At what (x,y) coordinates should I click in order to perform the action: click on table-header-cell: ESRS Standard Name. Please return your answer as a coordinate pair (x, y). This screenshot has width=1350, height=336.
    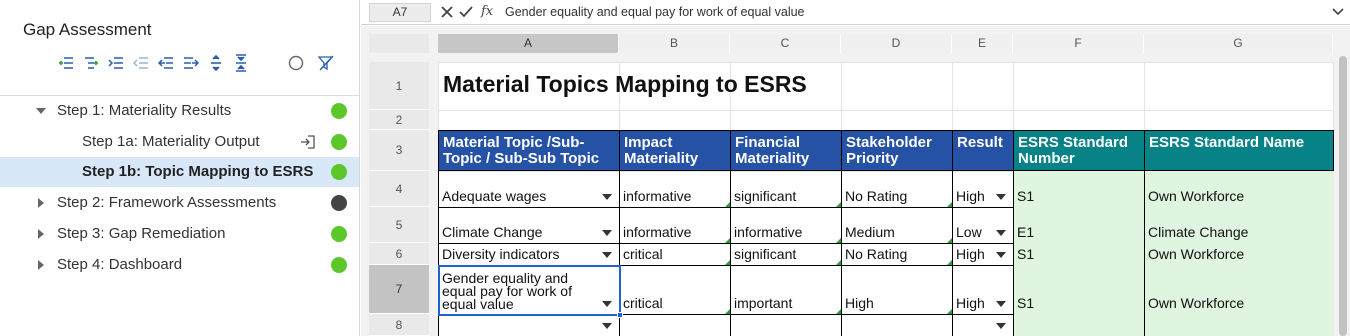
    Looking at the image, I should click on (1239, 150).